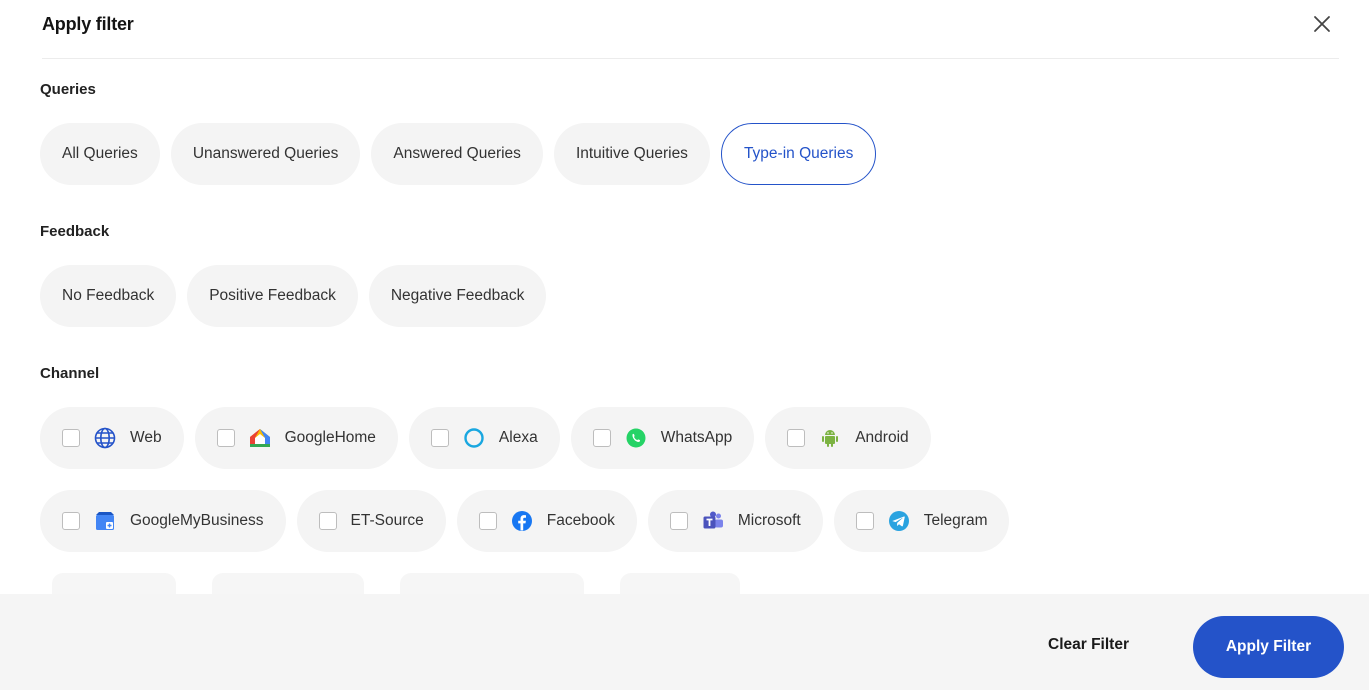 Image resolution: width=1369 pixels, height=690 pixels. What do you see at coordinates (75, 231) in the screenshot?
I see `feedback-label: Feedback` at bounding box center [75, 231].